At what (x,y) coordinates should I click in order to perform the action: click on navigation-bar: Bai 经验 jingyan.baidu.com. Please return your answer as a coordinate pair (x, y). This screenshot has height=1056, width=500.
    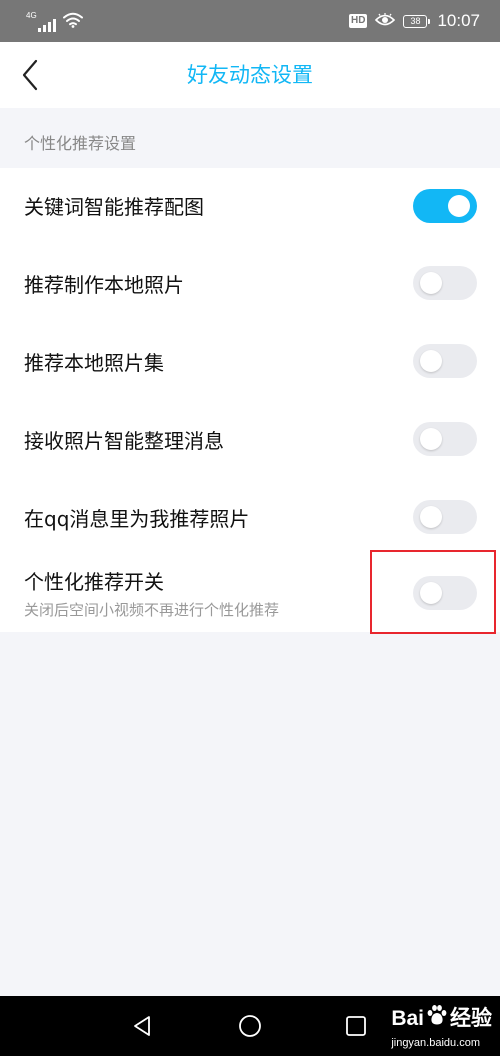
    Looking at the image, I should click on (250, 1026).